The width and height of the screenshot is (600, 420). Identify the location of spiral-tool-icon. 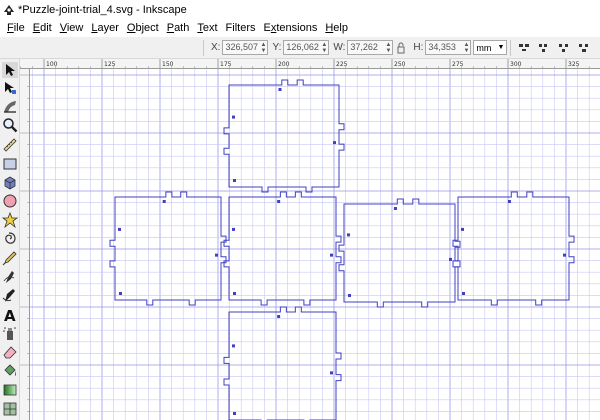
(10, 239).